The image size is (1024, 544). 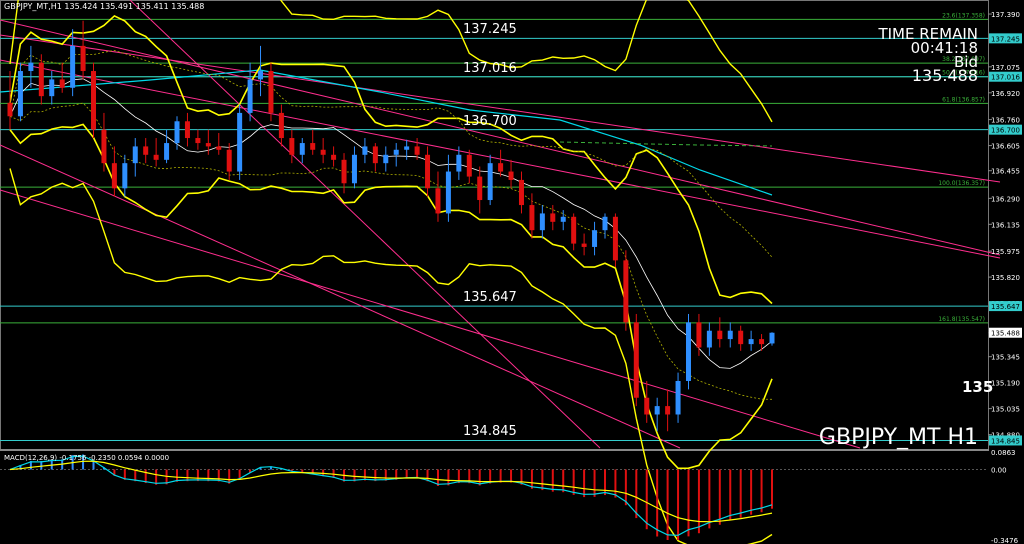 I want to click on watermark: GBPJPY_MT H1, so click(x=898, y=437).